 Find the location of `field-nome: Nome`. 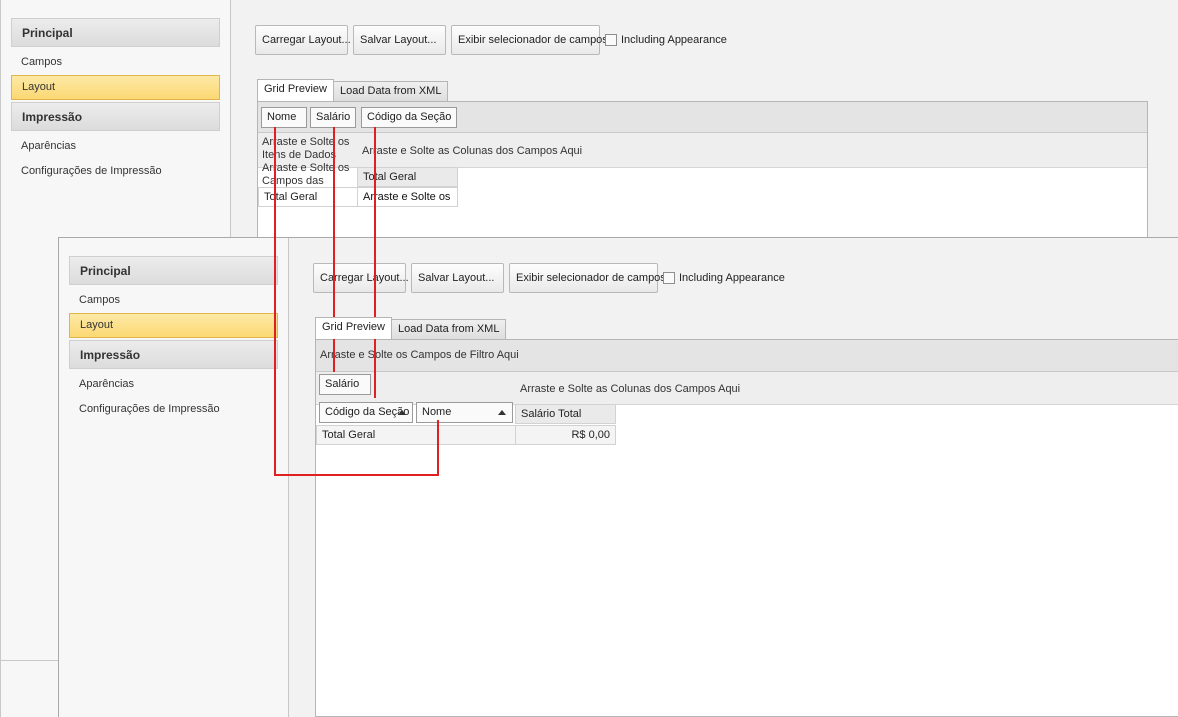

field-nome: Nome is located at coordinates (284, 117).